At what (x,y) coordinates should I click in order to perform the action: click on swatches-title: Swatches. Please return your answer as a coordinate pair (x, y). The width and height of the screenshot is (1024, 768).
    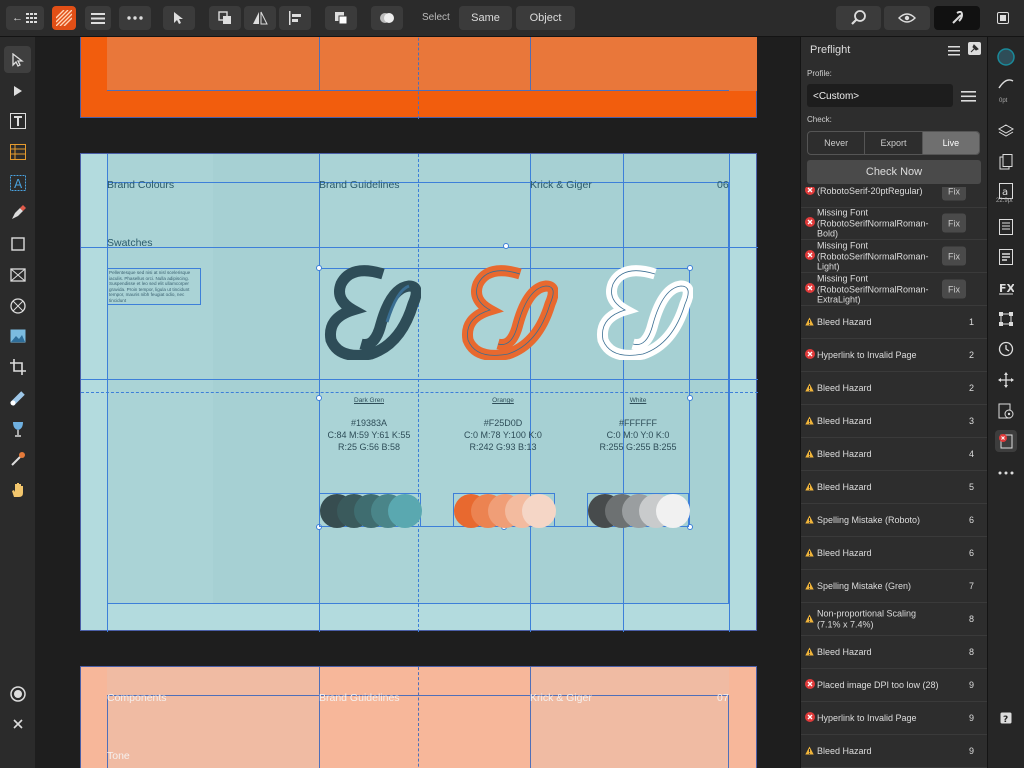
    Looking at the image, I should click on (130, 243).